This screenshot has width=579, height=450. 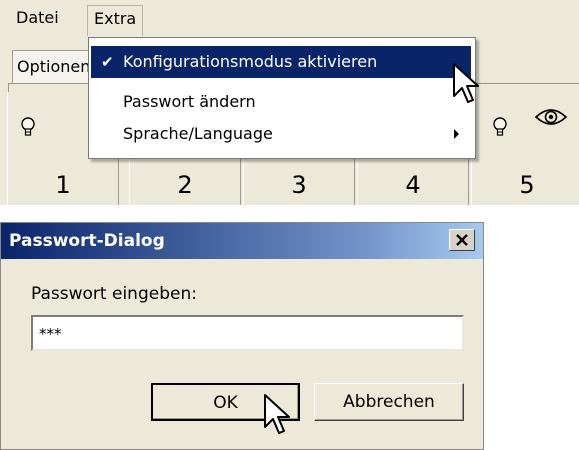 I want to click on password-prompt-label: Passwort eingeben:, so click(x=114, y=294).